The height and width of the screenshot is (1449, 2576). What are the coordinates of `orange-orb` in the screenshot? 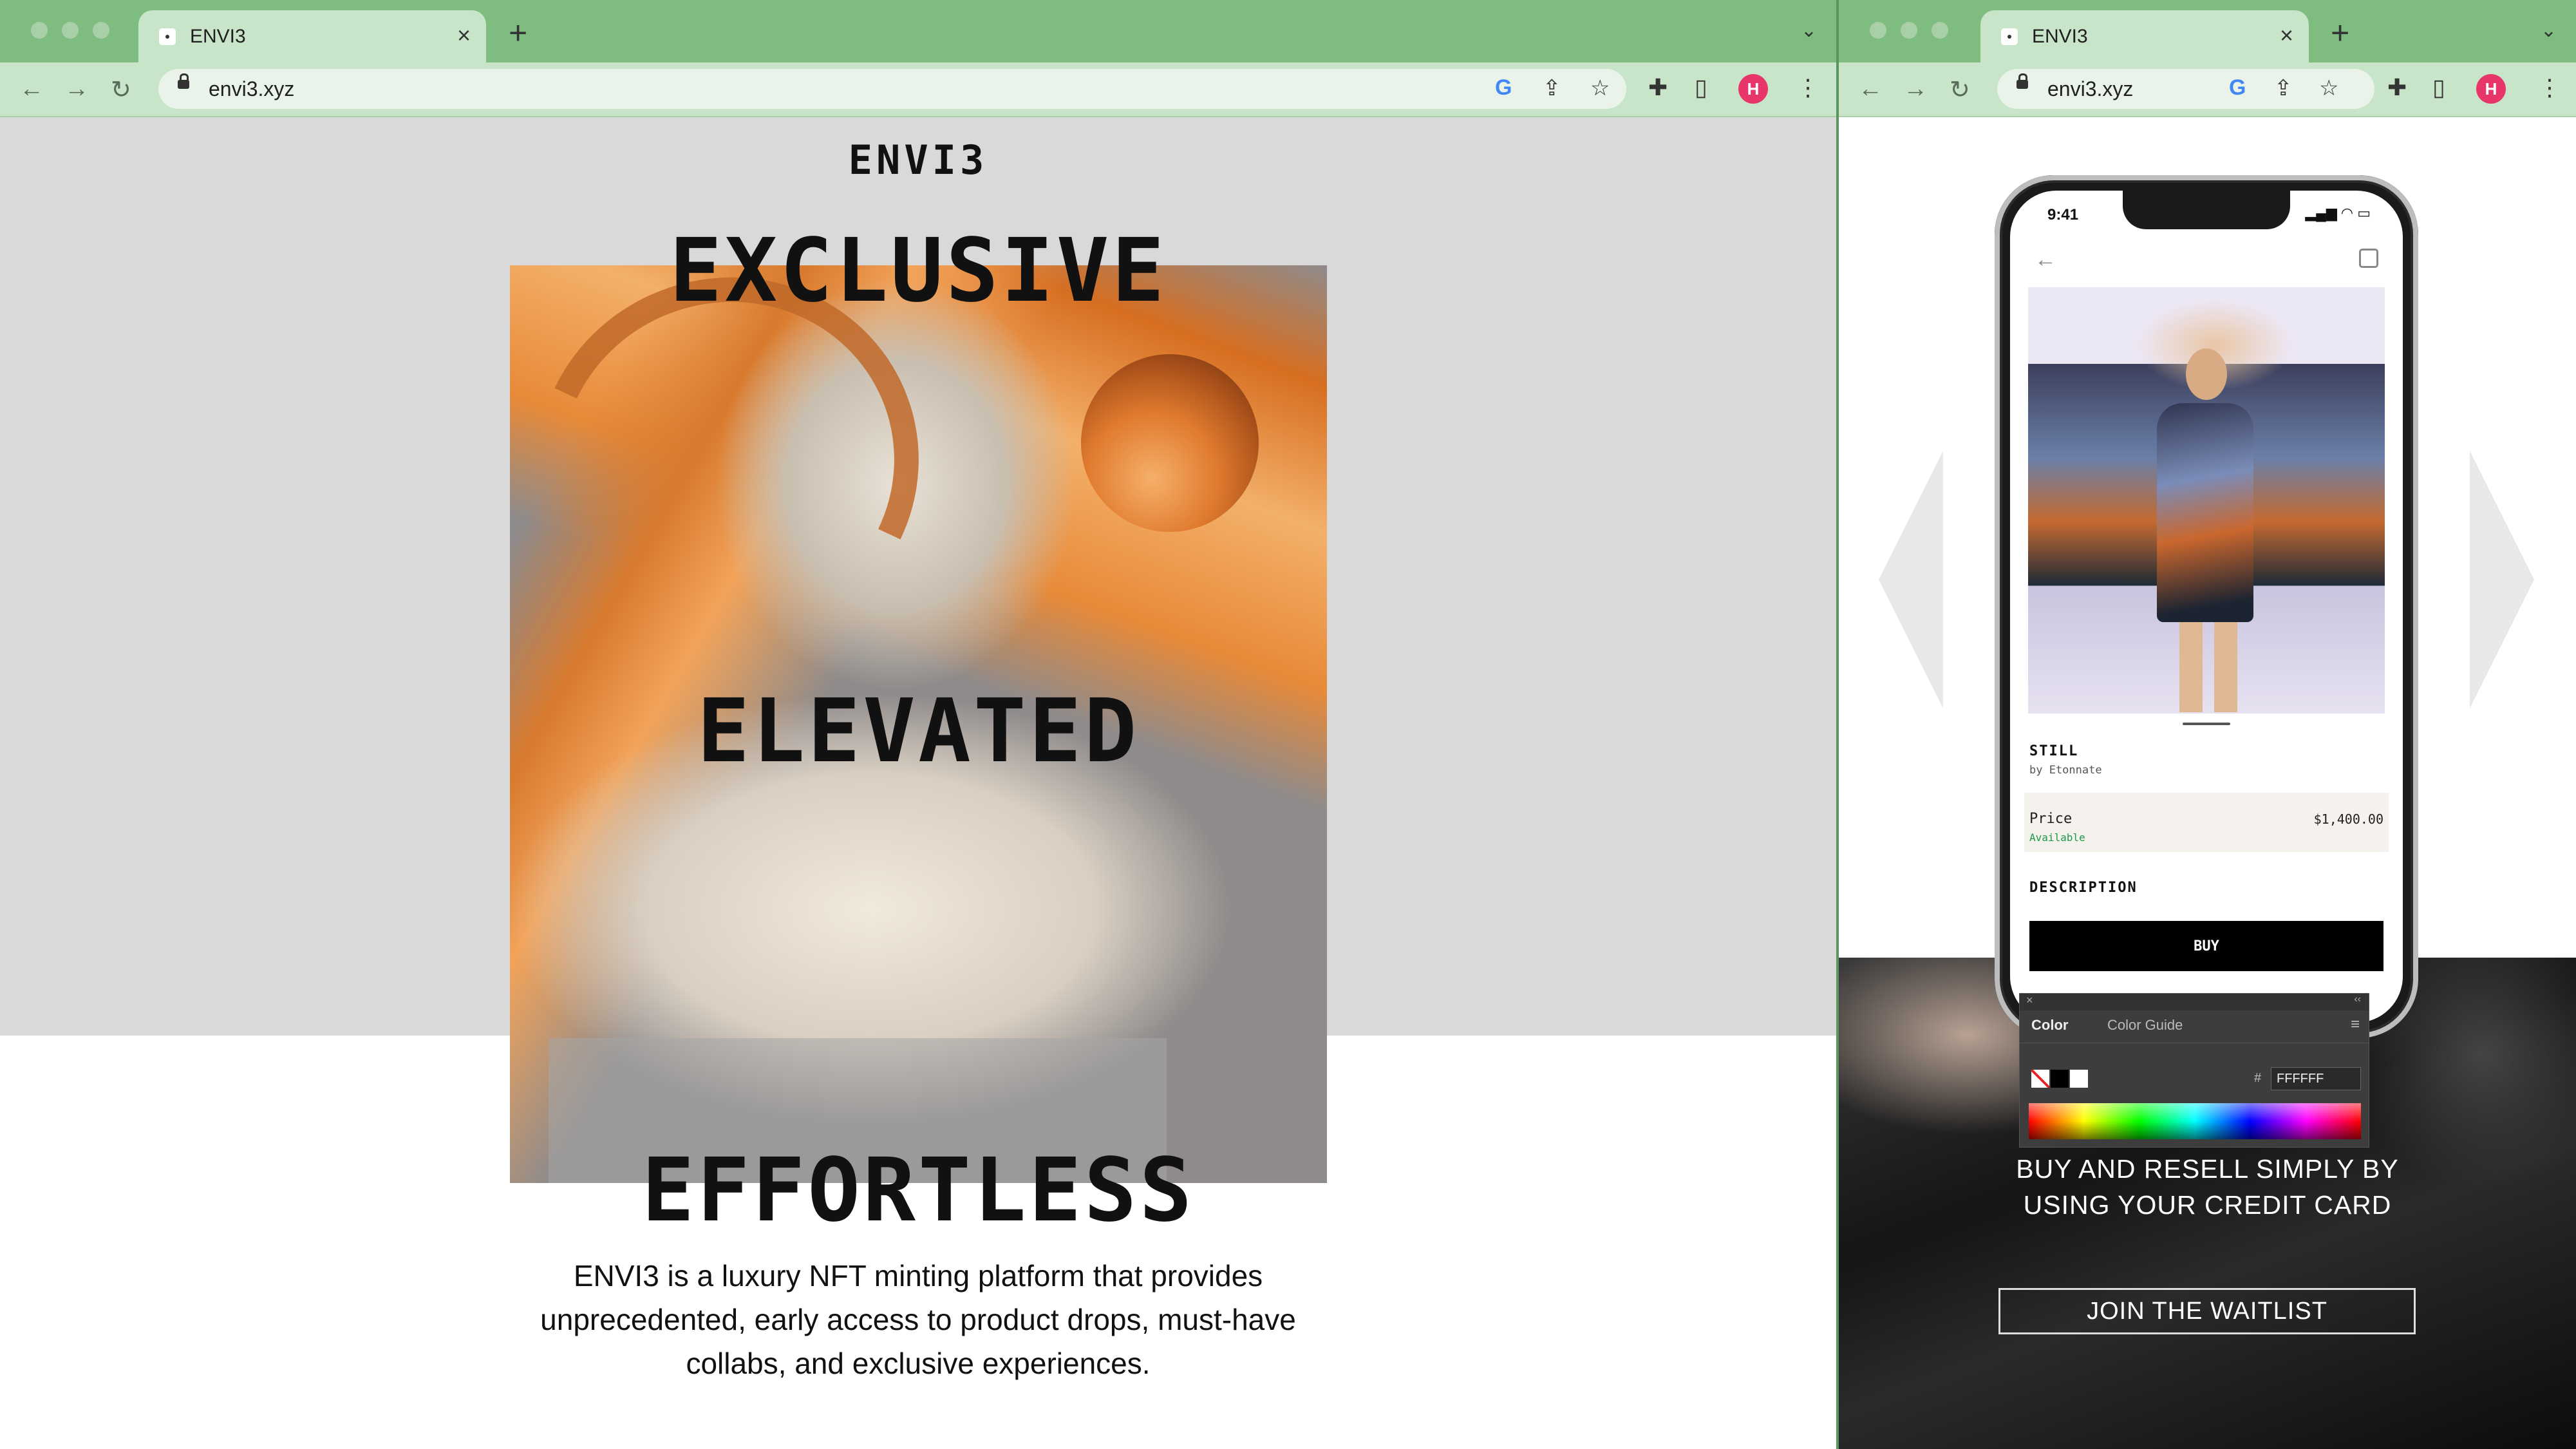 It's located at (1170, 443).